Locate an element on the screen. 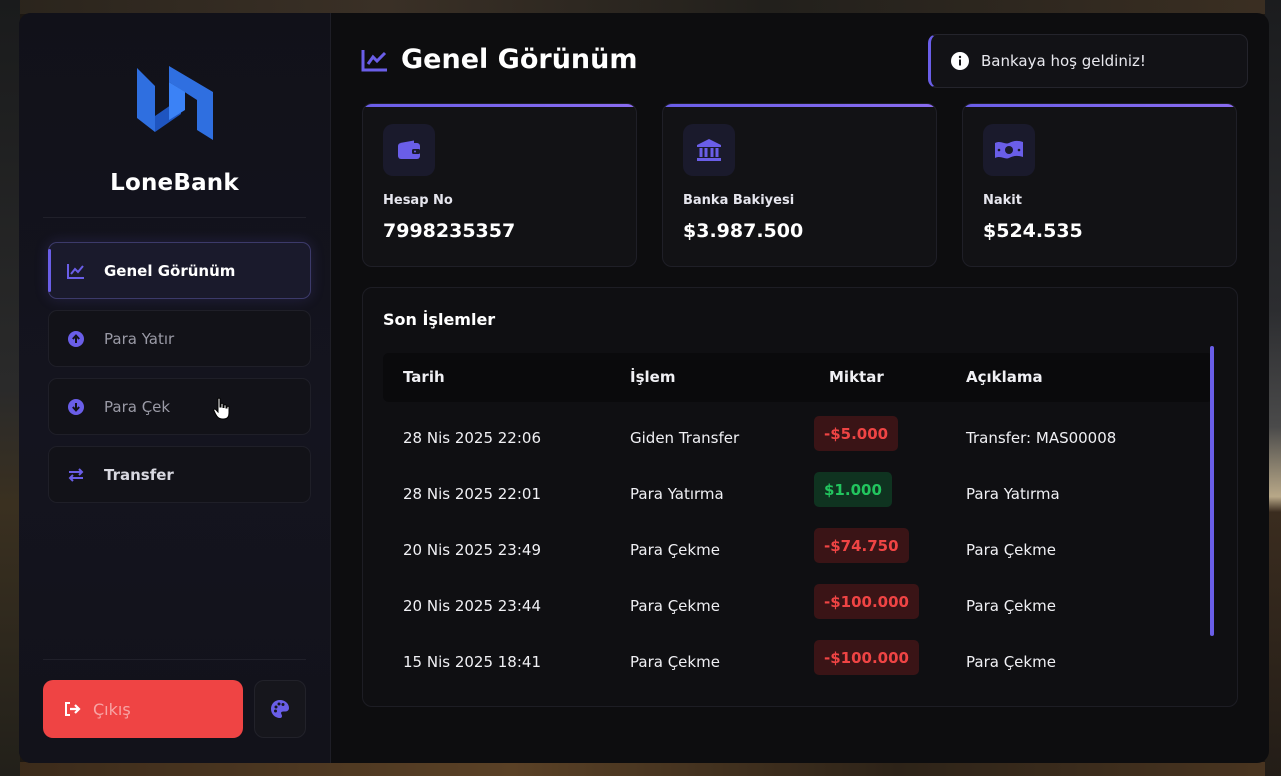 The width and height of the screenshot is (1281, 776). logout-button: Çıkış is located at coordinates (143, 709).